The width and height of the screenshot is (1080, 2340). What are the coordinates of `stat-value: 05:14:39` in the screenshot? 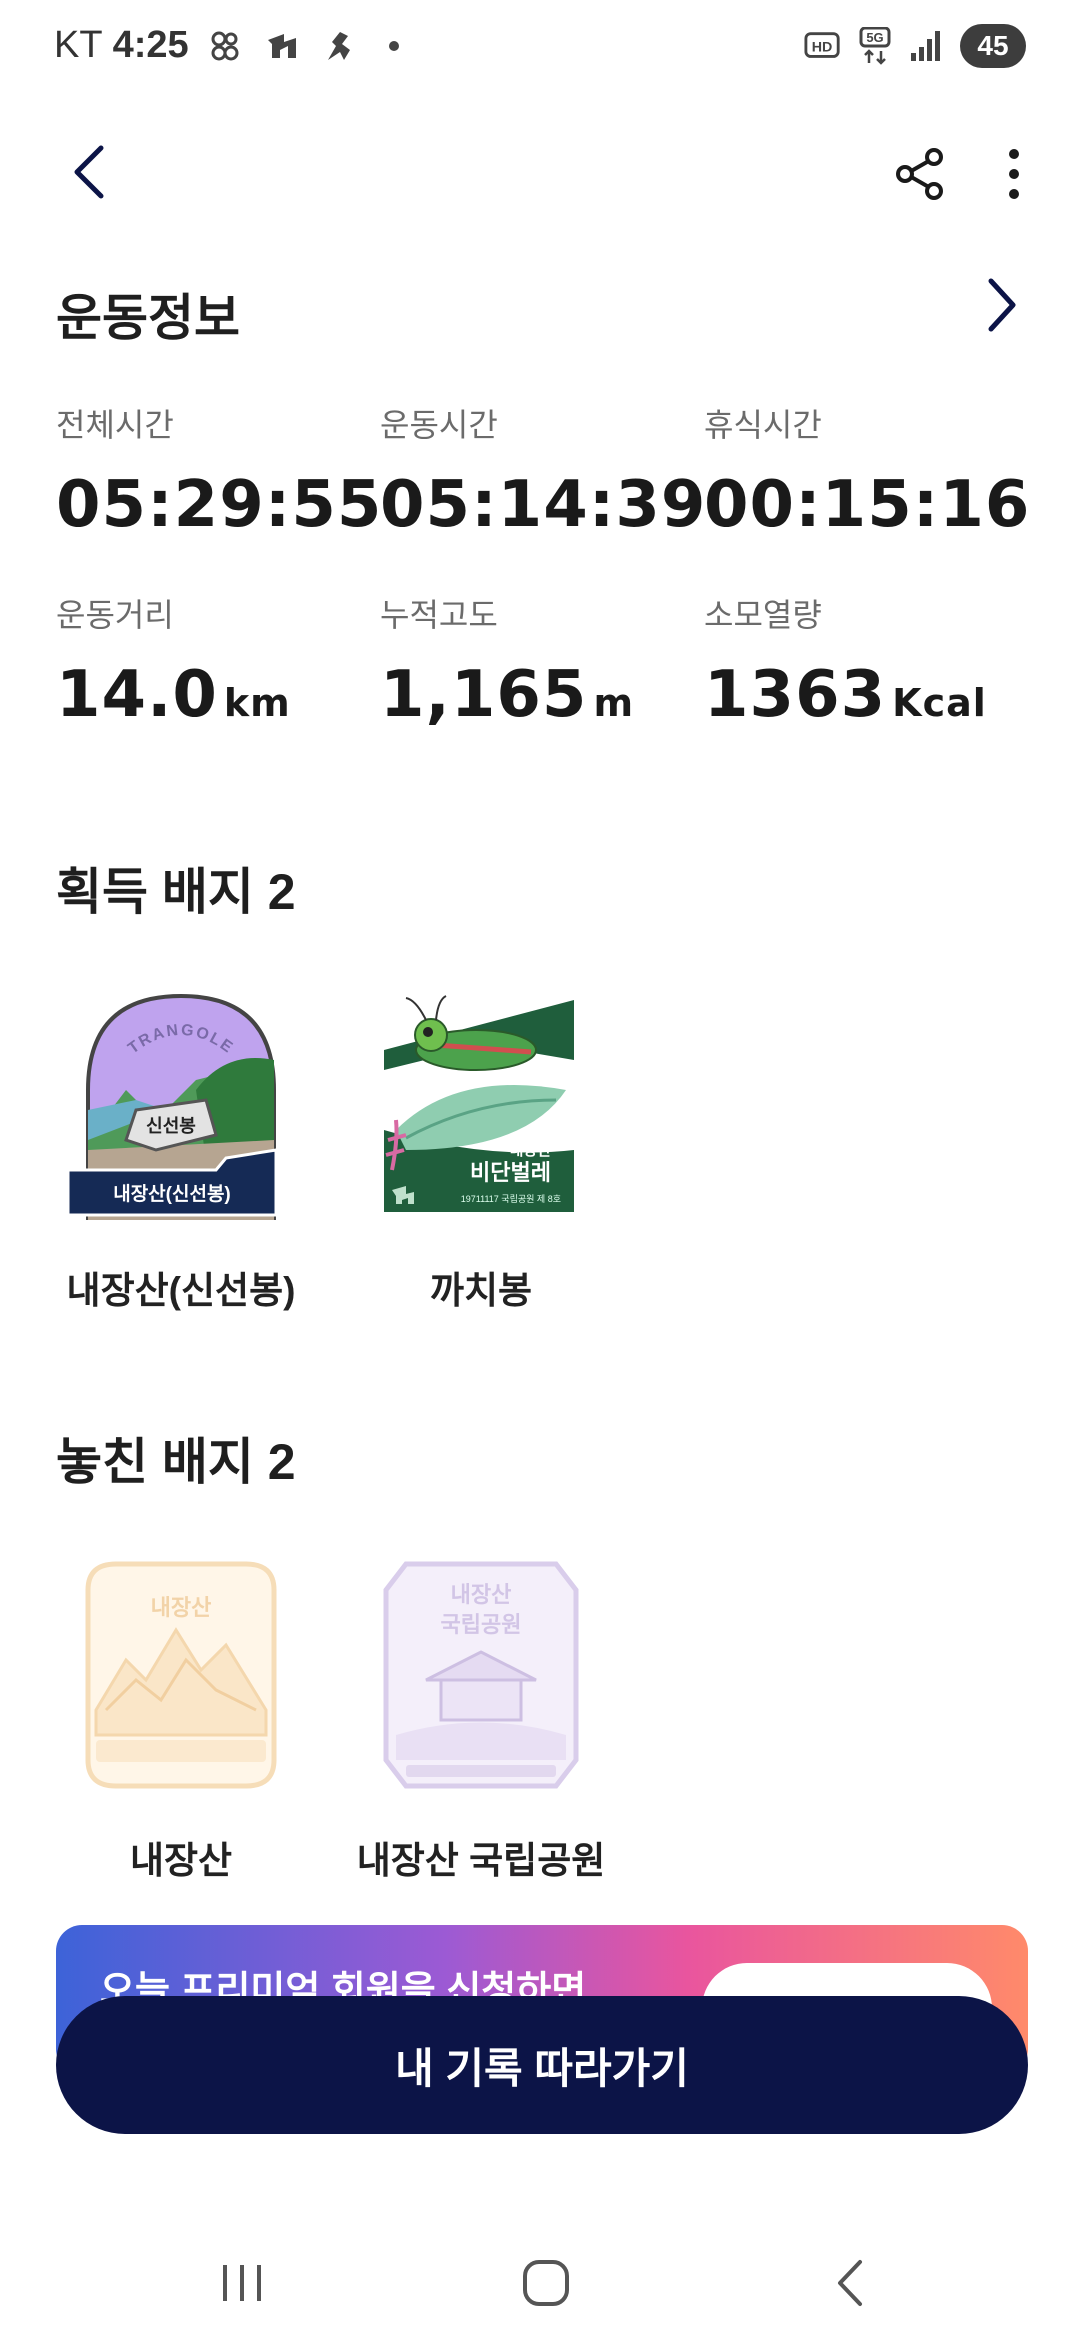 It's located at (543, 505).